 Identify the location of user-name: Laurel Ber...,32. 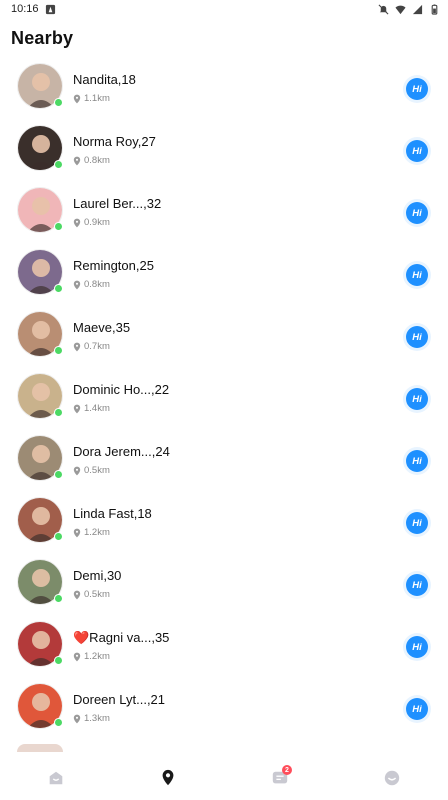
(117, 203).